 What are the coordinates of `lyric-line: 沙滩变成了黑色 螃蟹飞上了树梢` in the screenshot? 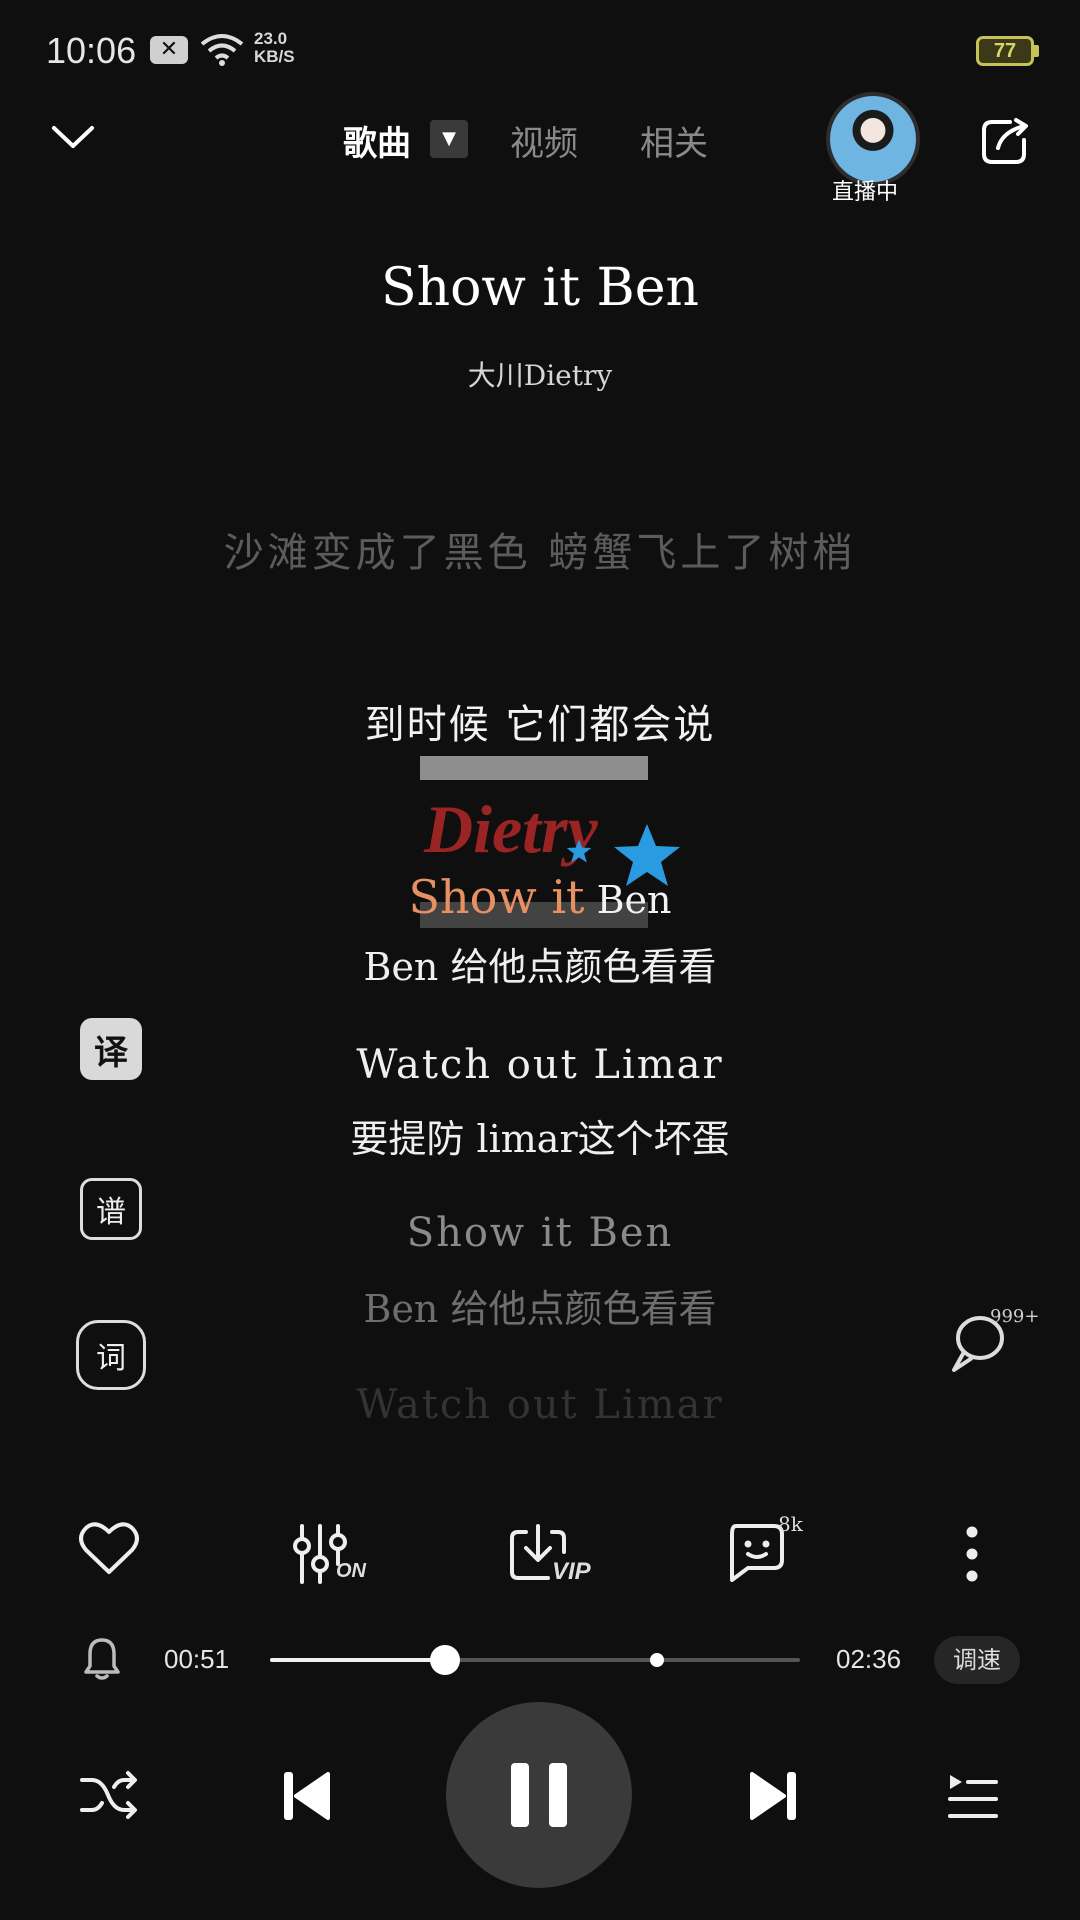 It's located at (540, 549).